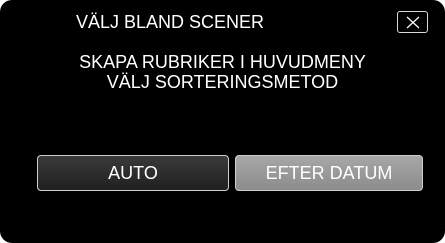  What do you see at coordinates (170, 22) in the screenshot?
I see `dialog-title: VÄLJ BLAND SCENER` at bounding box center [170, 22].